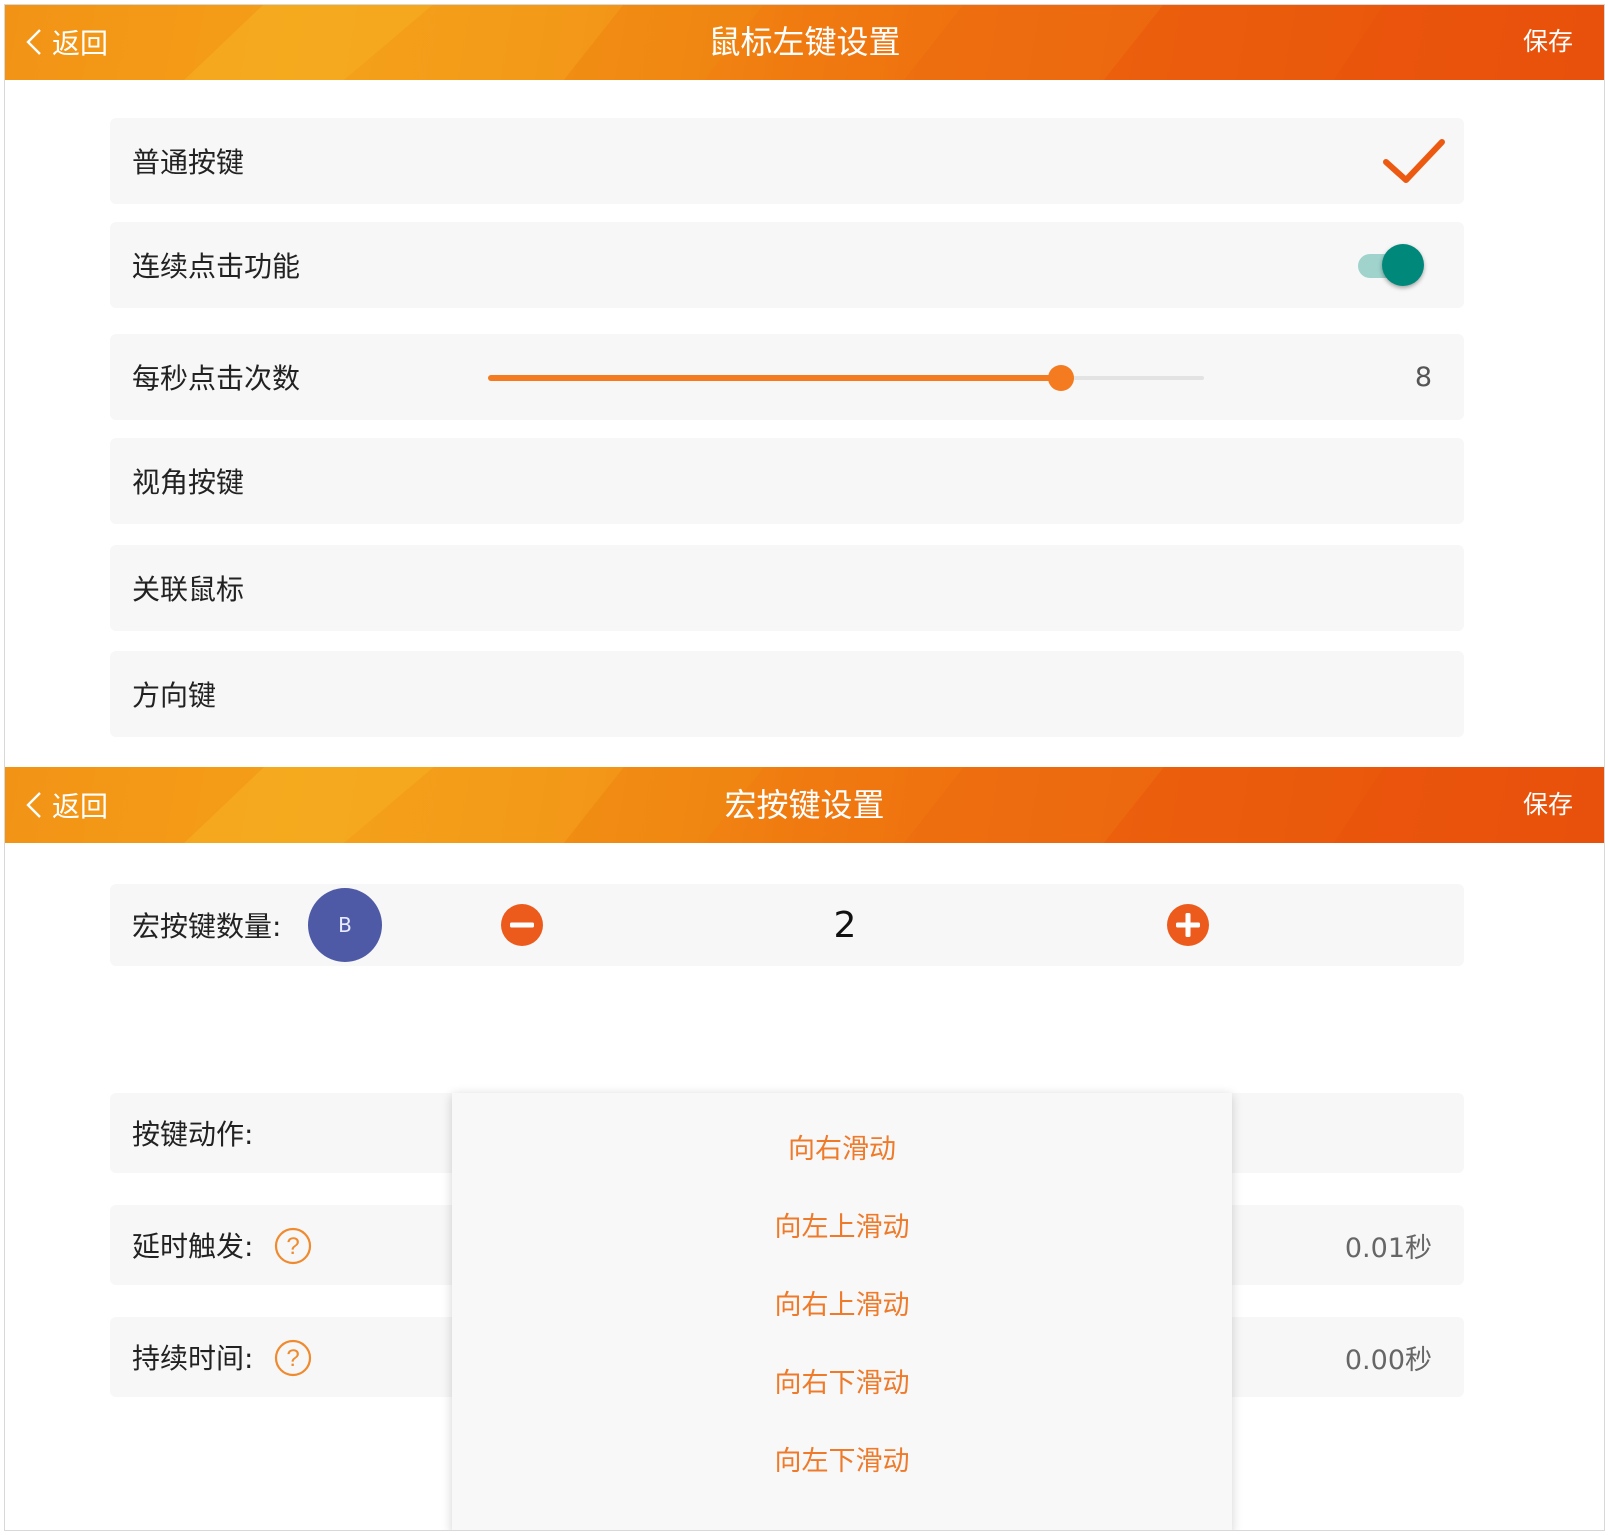  What do you see at coordinates (787, 925) in the screenshot?
I see `macro-count-row: 宏按键数量: B 2` at bounding box center [787, 925].